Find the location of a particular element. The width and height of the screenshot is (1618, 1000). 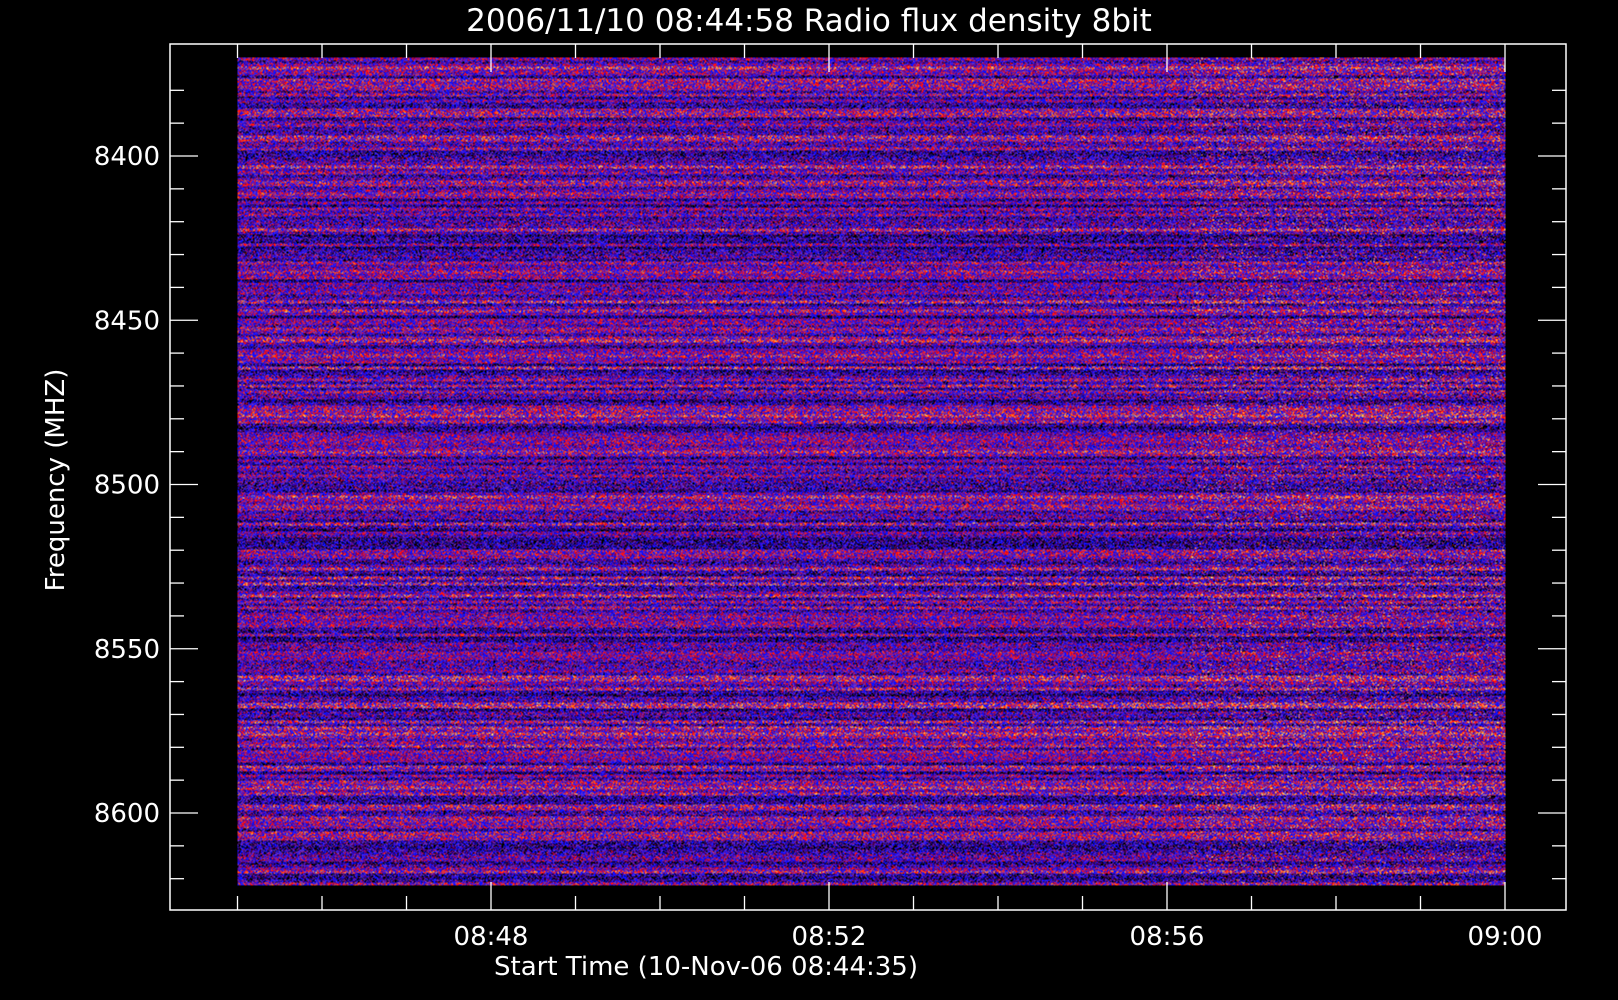

y-tick-label: 8500 is located at coordinates (127, 486).